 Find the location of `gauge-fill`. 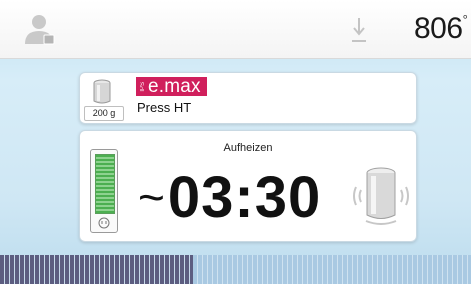

gauge-fill is located at coordinates (105, 184).